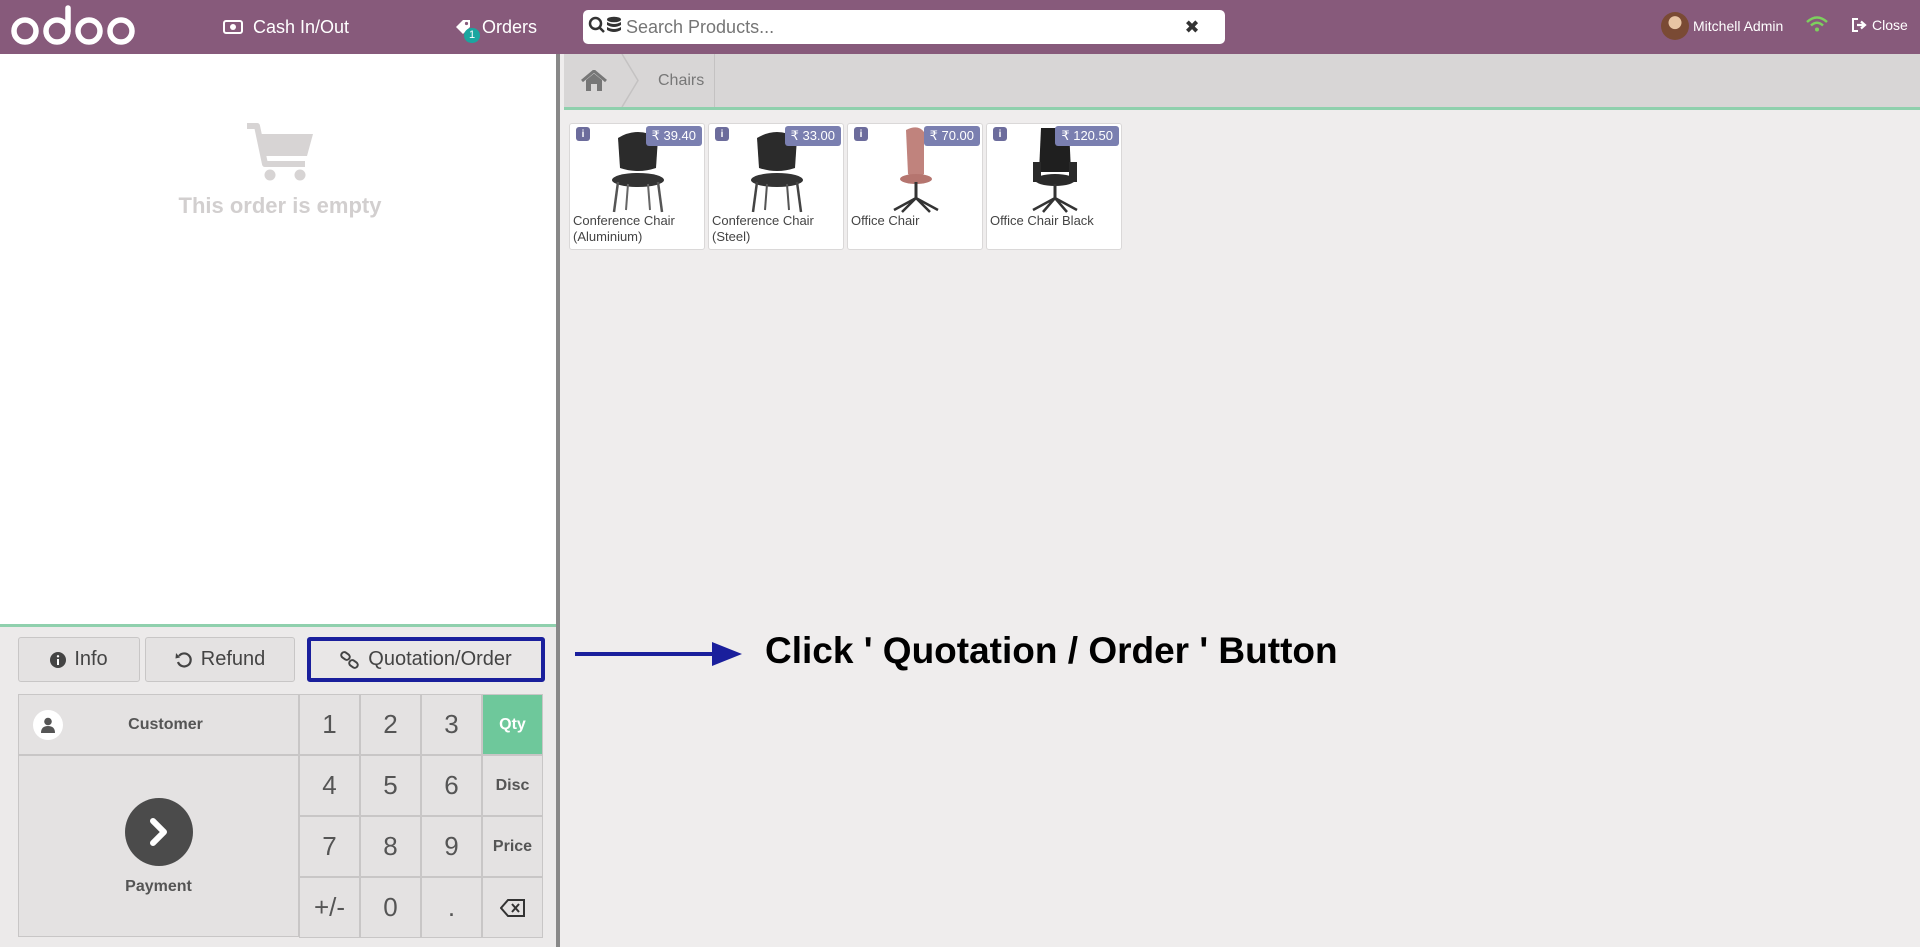 This screenshot has height=947, width=1920. I want to click on empty-order-state: This order is empty, so click(280, 170).